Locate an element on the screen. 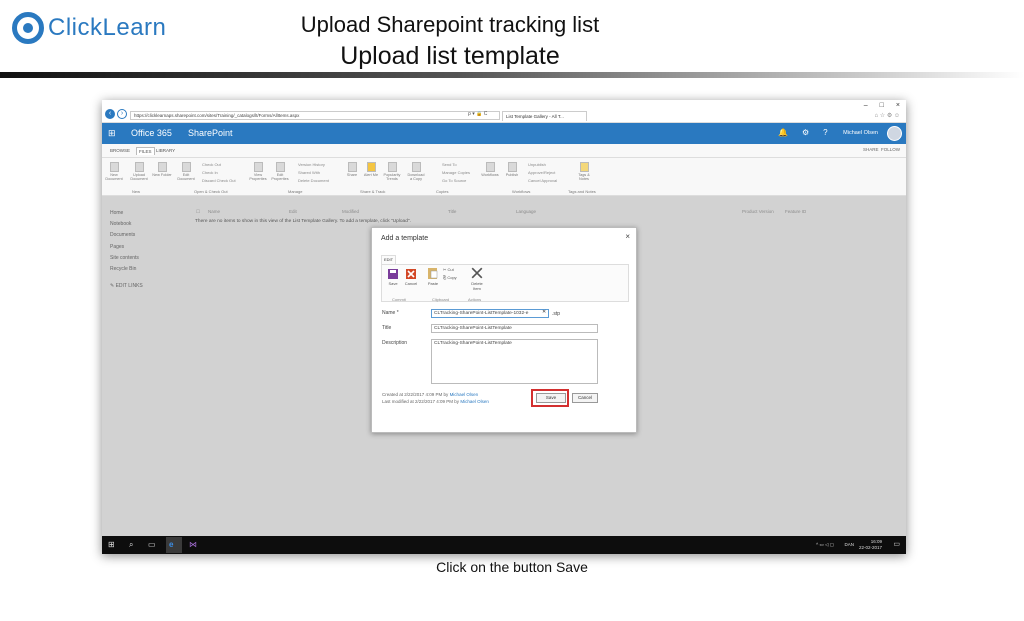 The width and height of the screenshot is (1024, 621). tab-library: LIBRARY is located at coordinates (165, 150).